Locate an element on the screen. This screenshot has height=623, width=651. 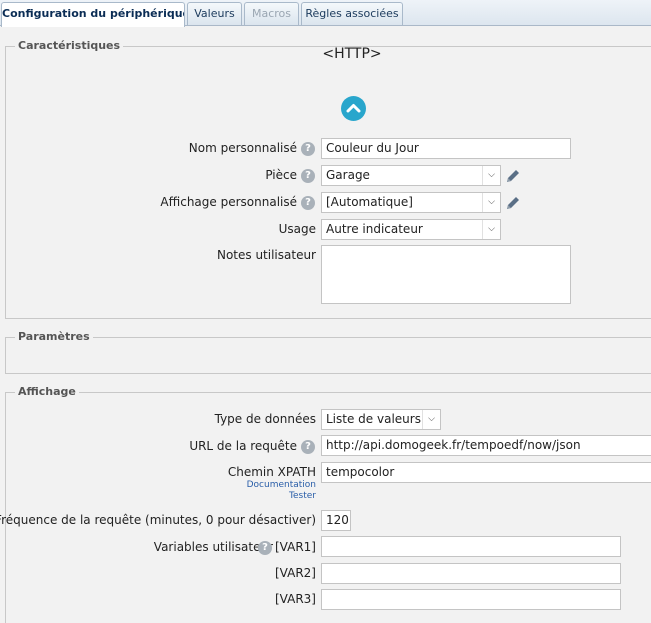
user-vars-label: Variables utilisateur is located at coordinates (213, 547).